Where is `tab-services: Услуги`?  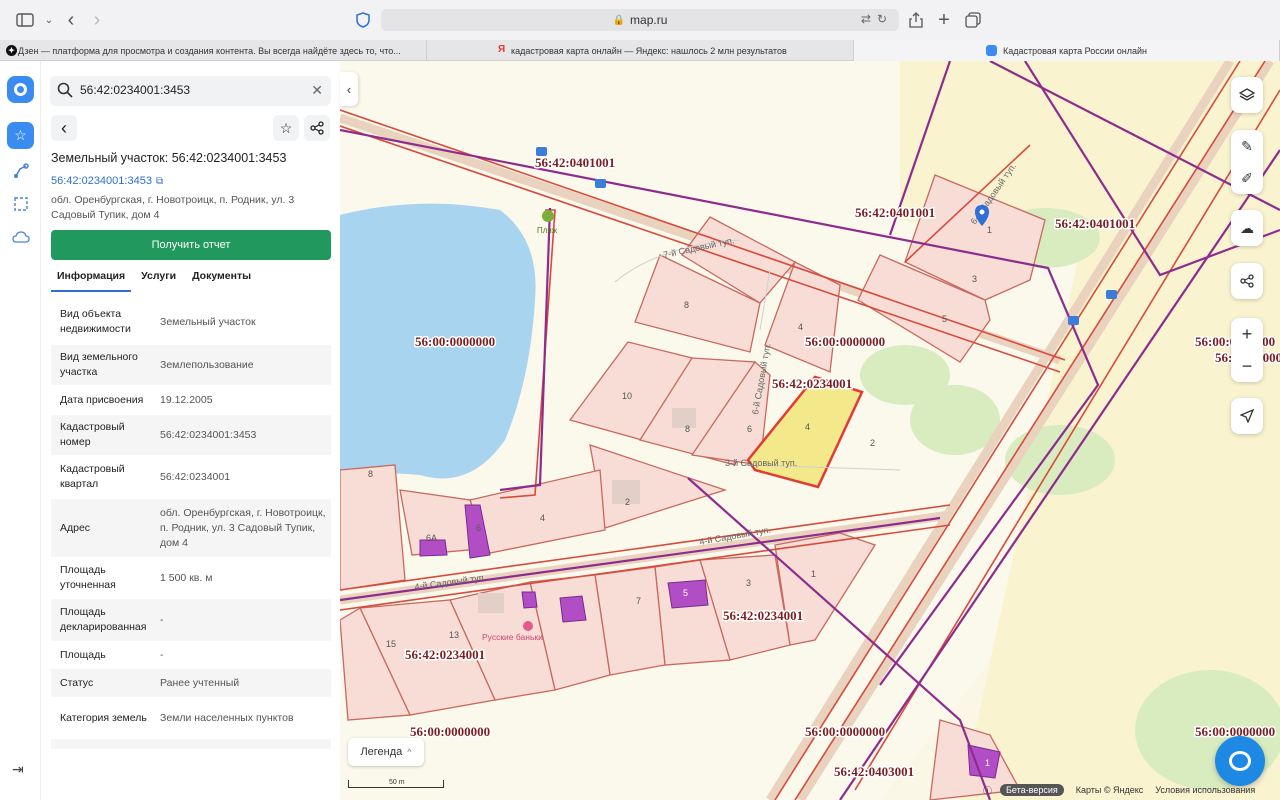
tab-services: Услуги is located at coordinates (158, 279).